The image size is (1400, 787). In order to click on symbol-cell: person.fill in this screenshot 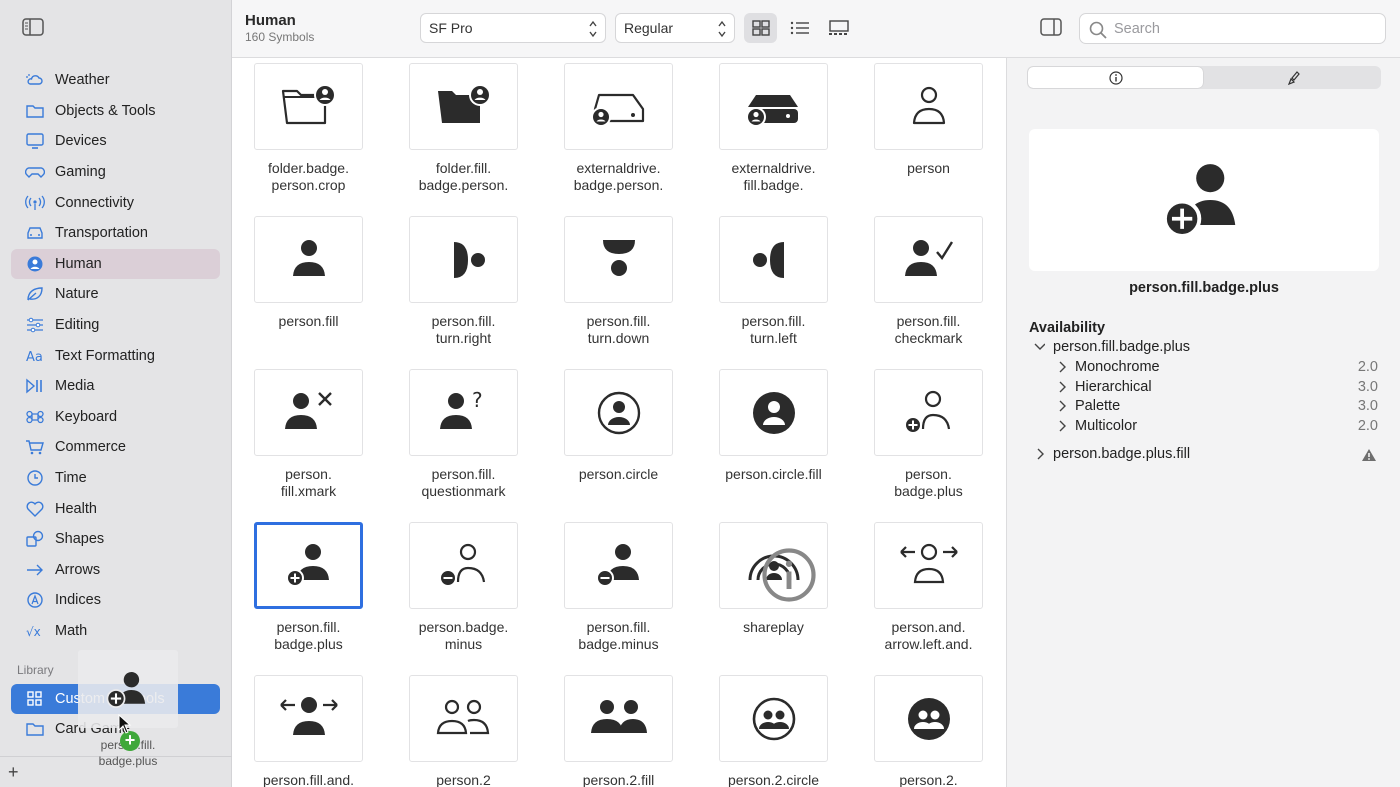, I will do `click(297, 286)`.